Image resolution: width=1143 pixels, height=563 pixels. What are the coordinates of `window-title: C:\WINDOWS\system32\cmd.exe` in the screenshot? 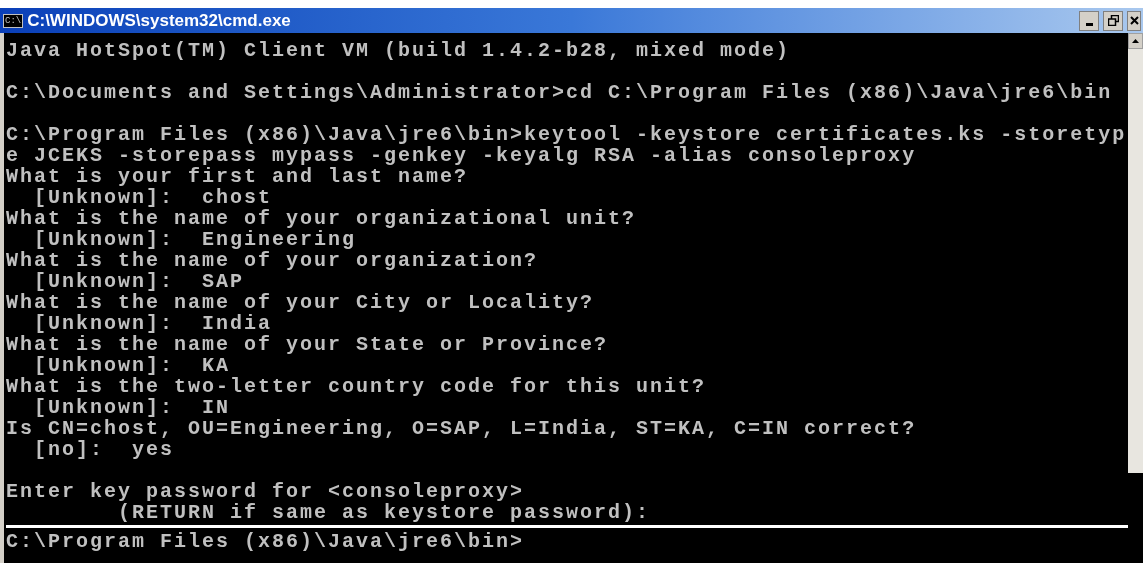 It's located at (159, 20).